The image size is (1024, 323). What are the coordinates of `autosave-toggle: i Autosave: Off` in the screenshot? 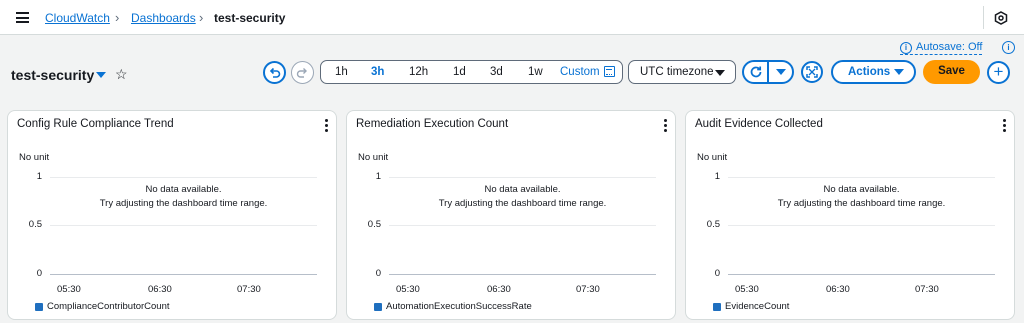 It's located at (941, 48).